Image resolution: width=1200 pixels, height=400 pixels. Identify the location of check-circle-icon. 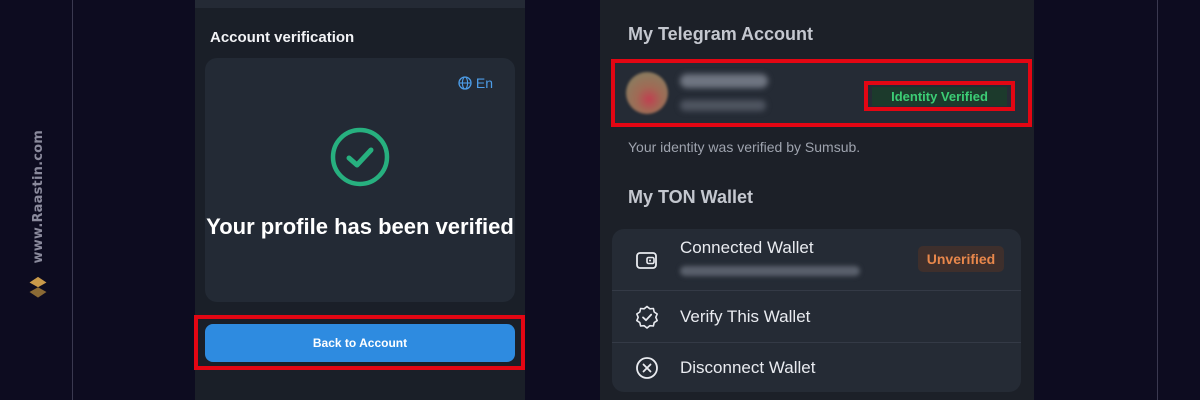
(360, 157).